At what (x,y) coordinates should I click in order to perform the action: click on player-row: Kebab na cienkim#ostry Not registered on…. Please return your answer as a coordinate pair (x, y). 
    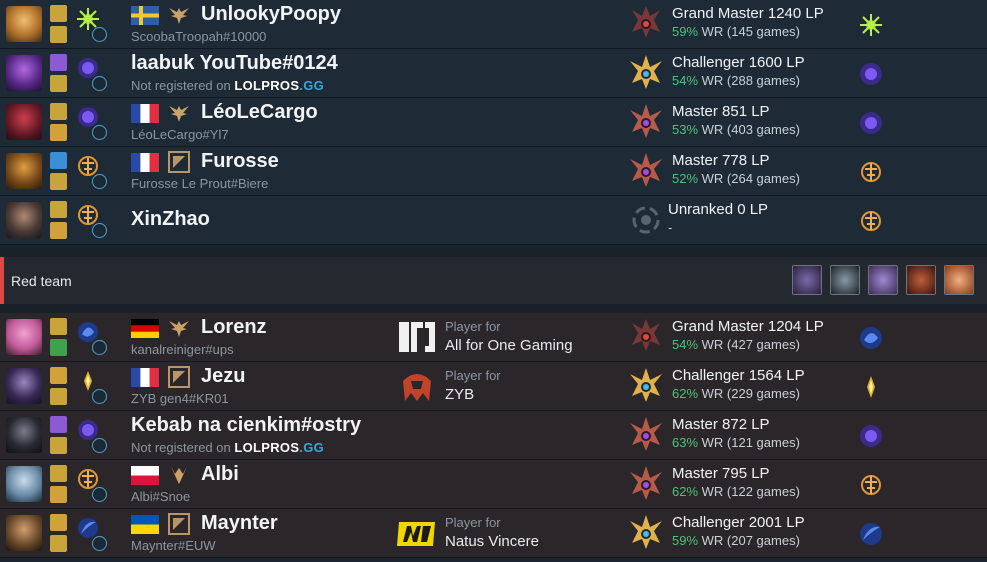
    Looking at the image, I should click on (493, 435).